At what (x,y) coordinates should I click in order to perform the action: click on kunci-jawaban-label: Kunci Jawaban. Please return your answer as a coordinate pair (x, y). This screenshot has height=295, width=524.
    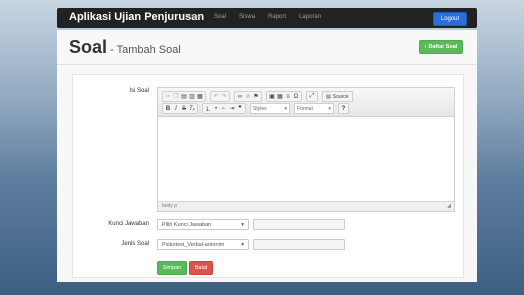
    Looking at the image, I should click on (128, 224).